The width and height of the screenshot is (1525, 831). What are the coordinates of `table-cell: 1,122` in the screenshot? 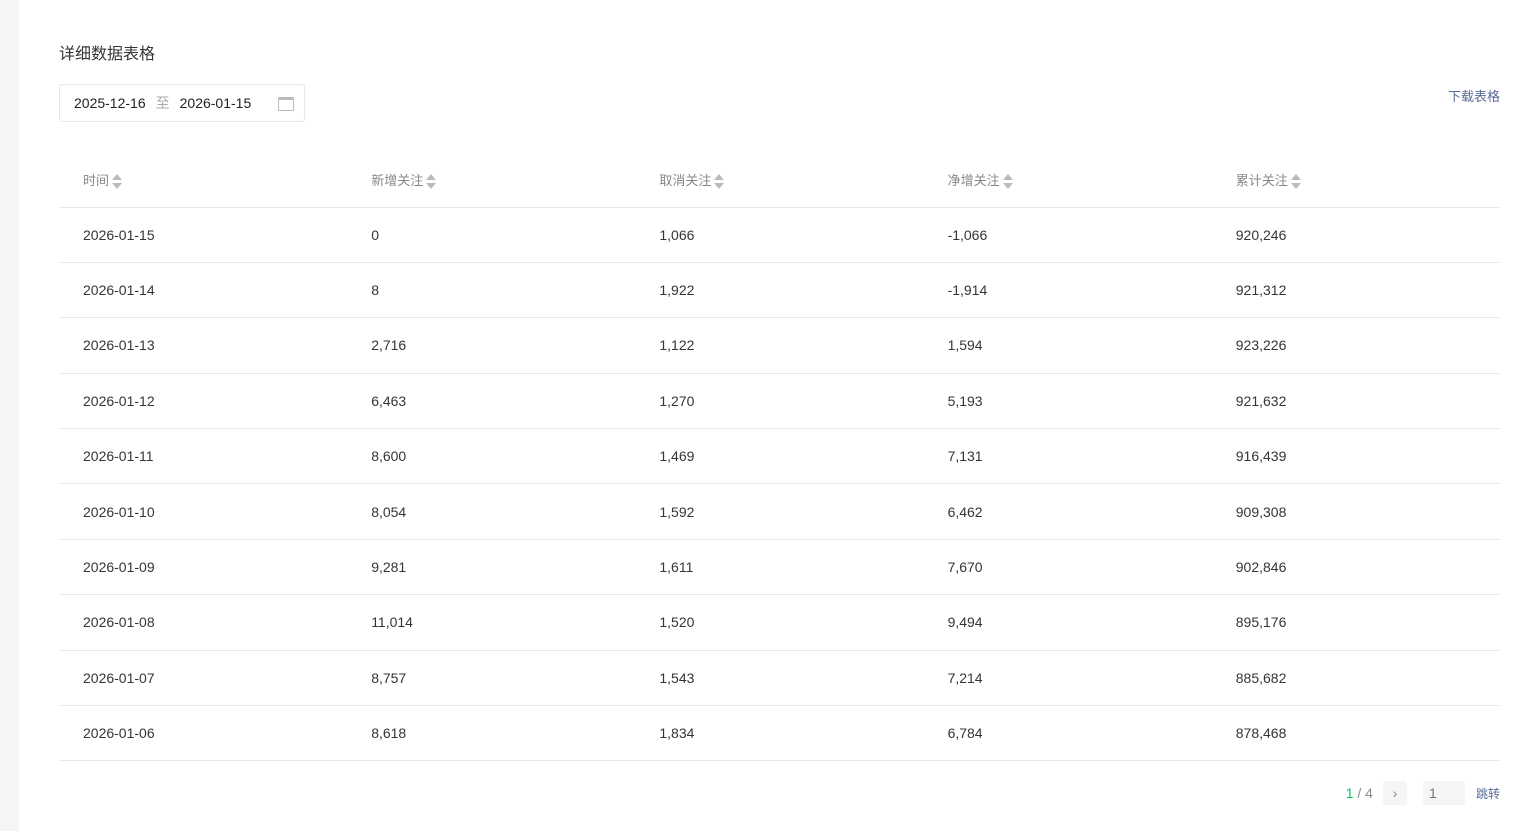 It's located at (779, 345).